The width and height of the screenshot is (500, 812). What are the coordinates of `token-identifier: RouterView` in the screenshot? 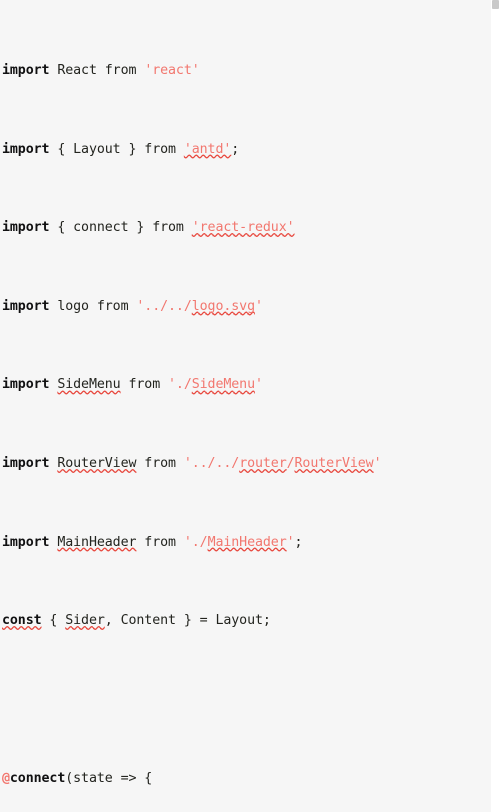 It's located at (97, 464).